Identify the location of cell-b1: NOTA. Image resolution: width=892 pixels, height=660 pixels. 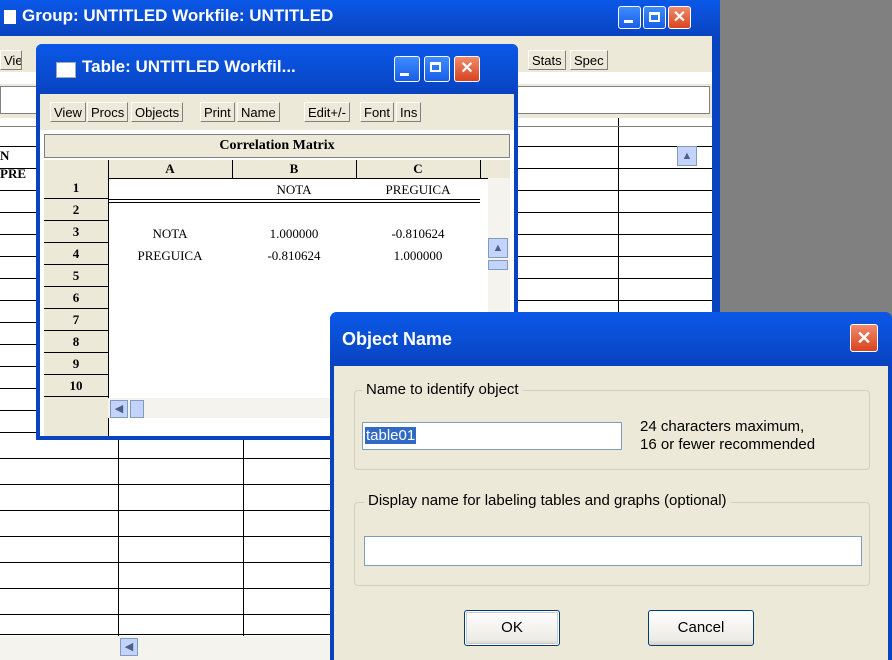
(294, 190).